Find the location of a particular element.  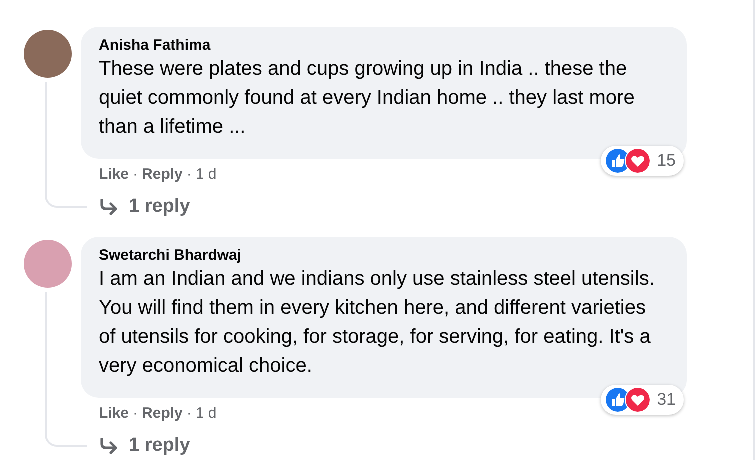

author-name: Anisha Fathima is located at coordinates (386, 45).